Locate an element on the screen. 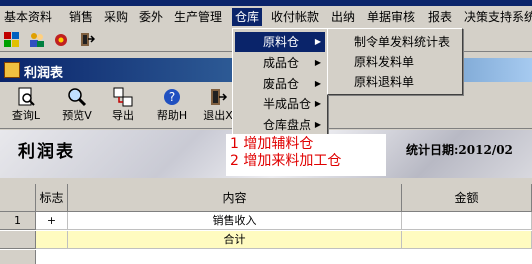 This screenshot has width=532, height=264. menu-reports: 报表 is located at coordinates (440, 17).